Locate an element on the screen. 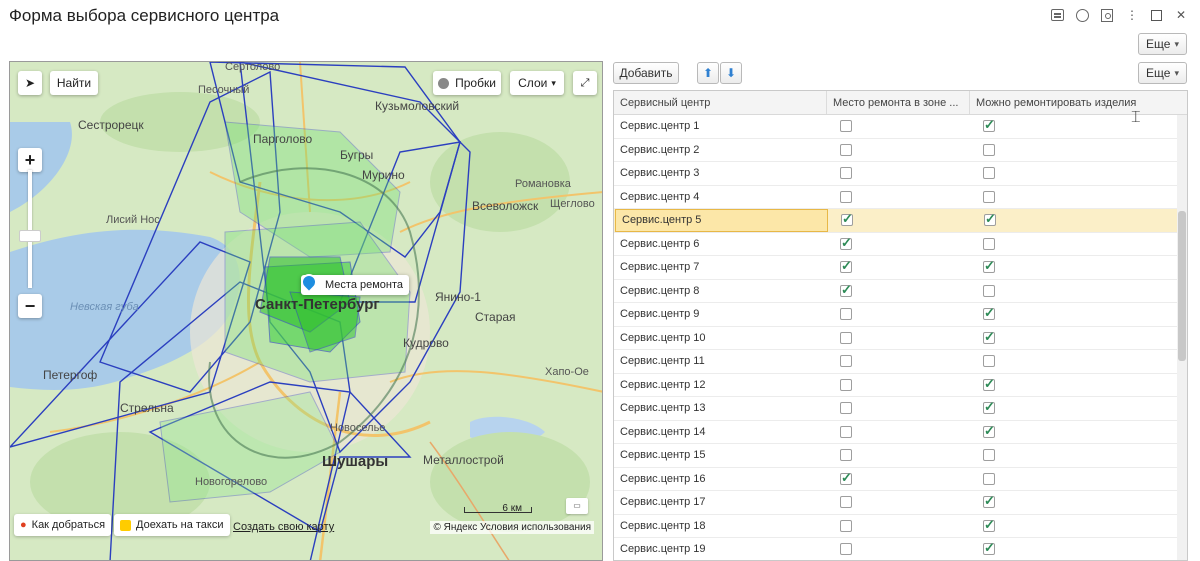  zoom-in-button: + is located at coordinates (30, 160).